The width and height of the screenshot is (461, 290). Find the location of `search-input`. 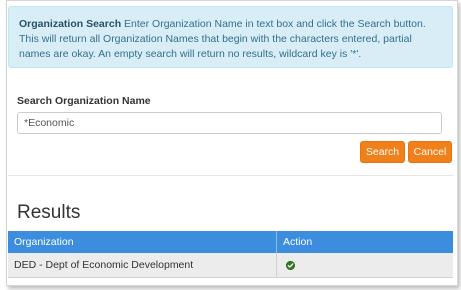

search-input is located at coordinates (229, 123).